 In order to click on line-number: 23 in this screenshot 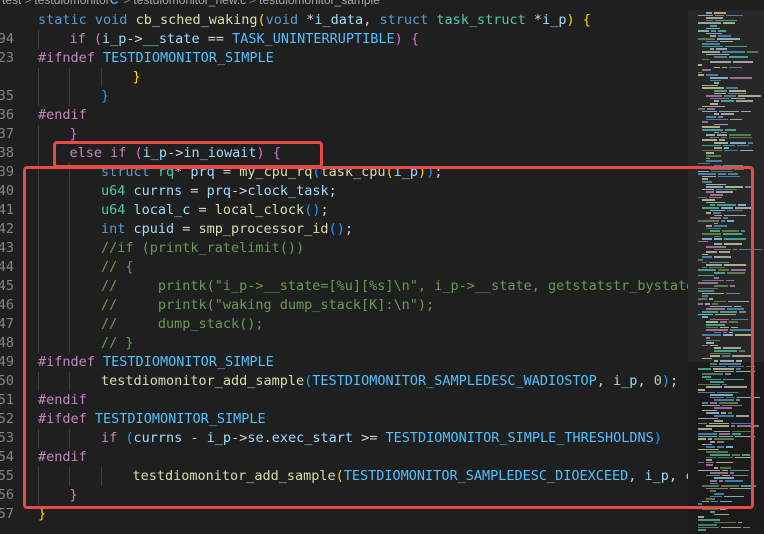, I will do `click(7, 58)`.